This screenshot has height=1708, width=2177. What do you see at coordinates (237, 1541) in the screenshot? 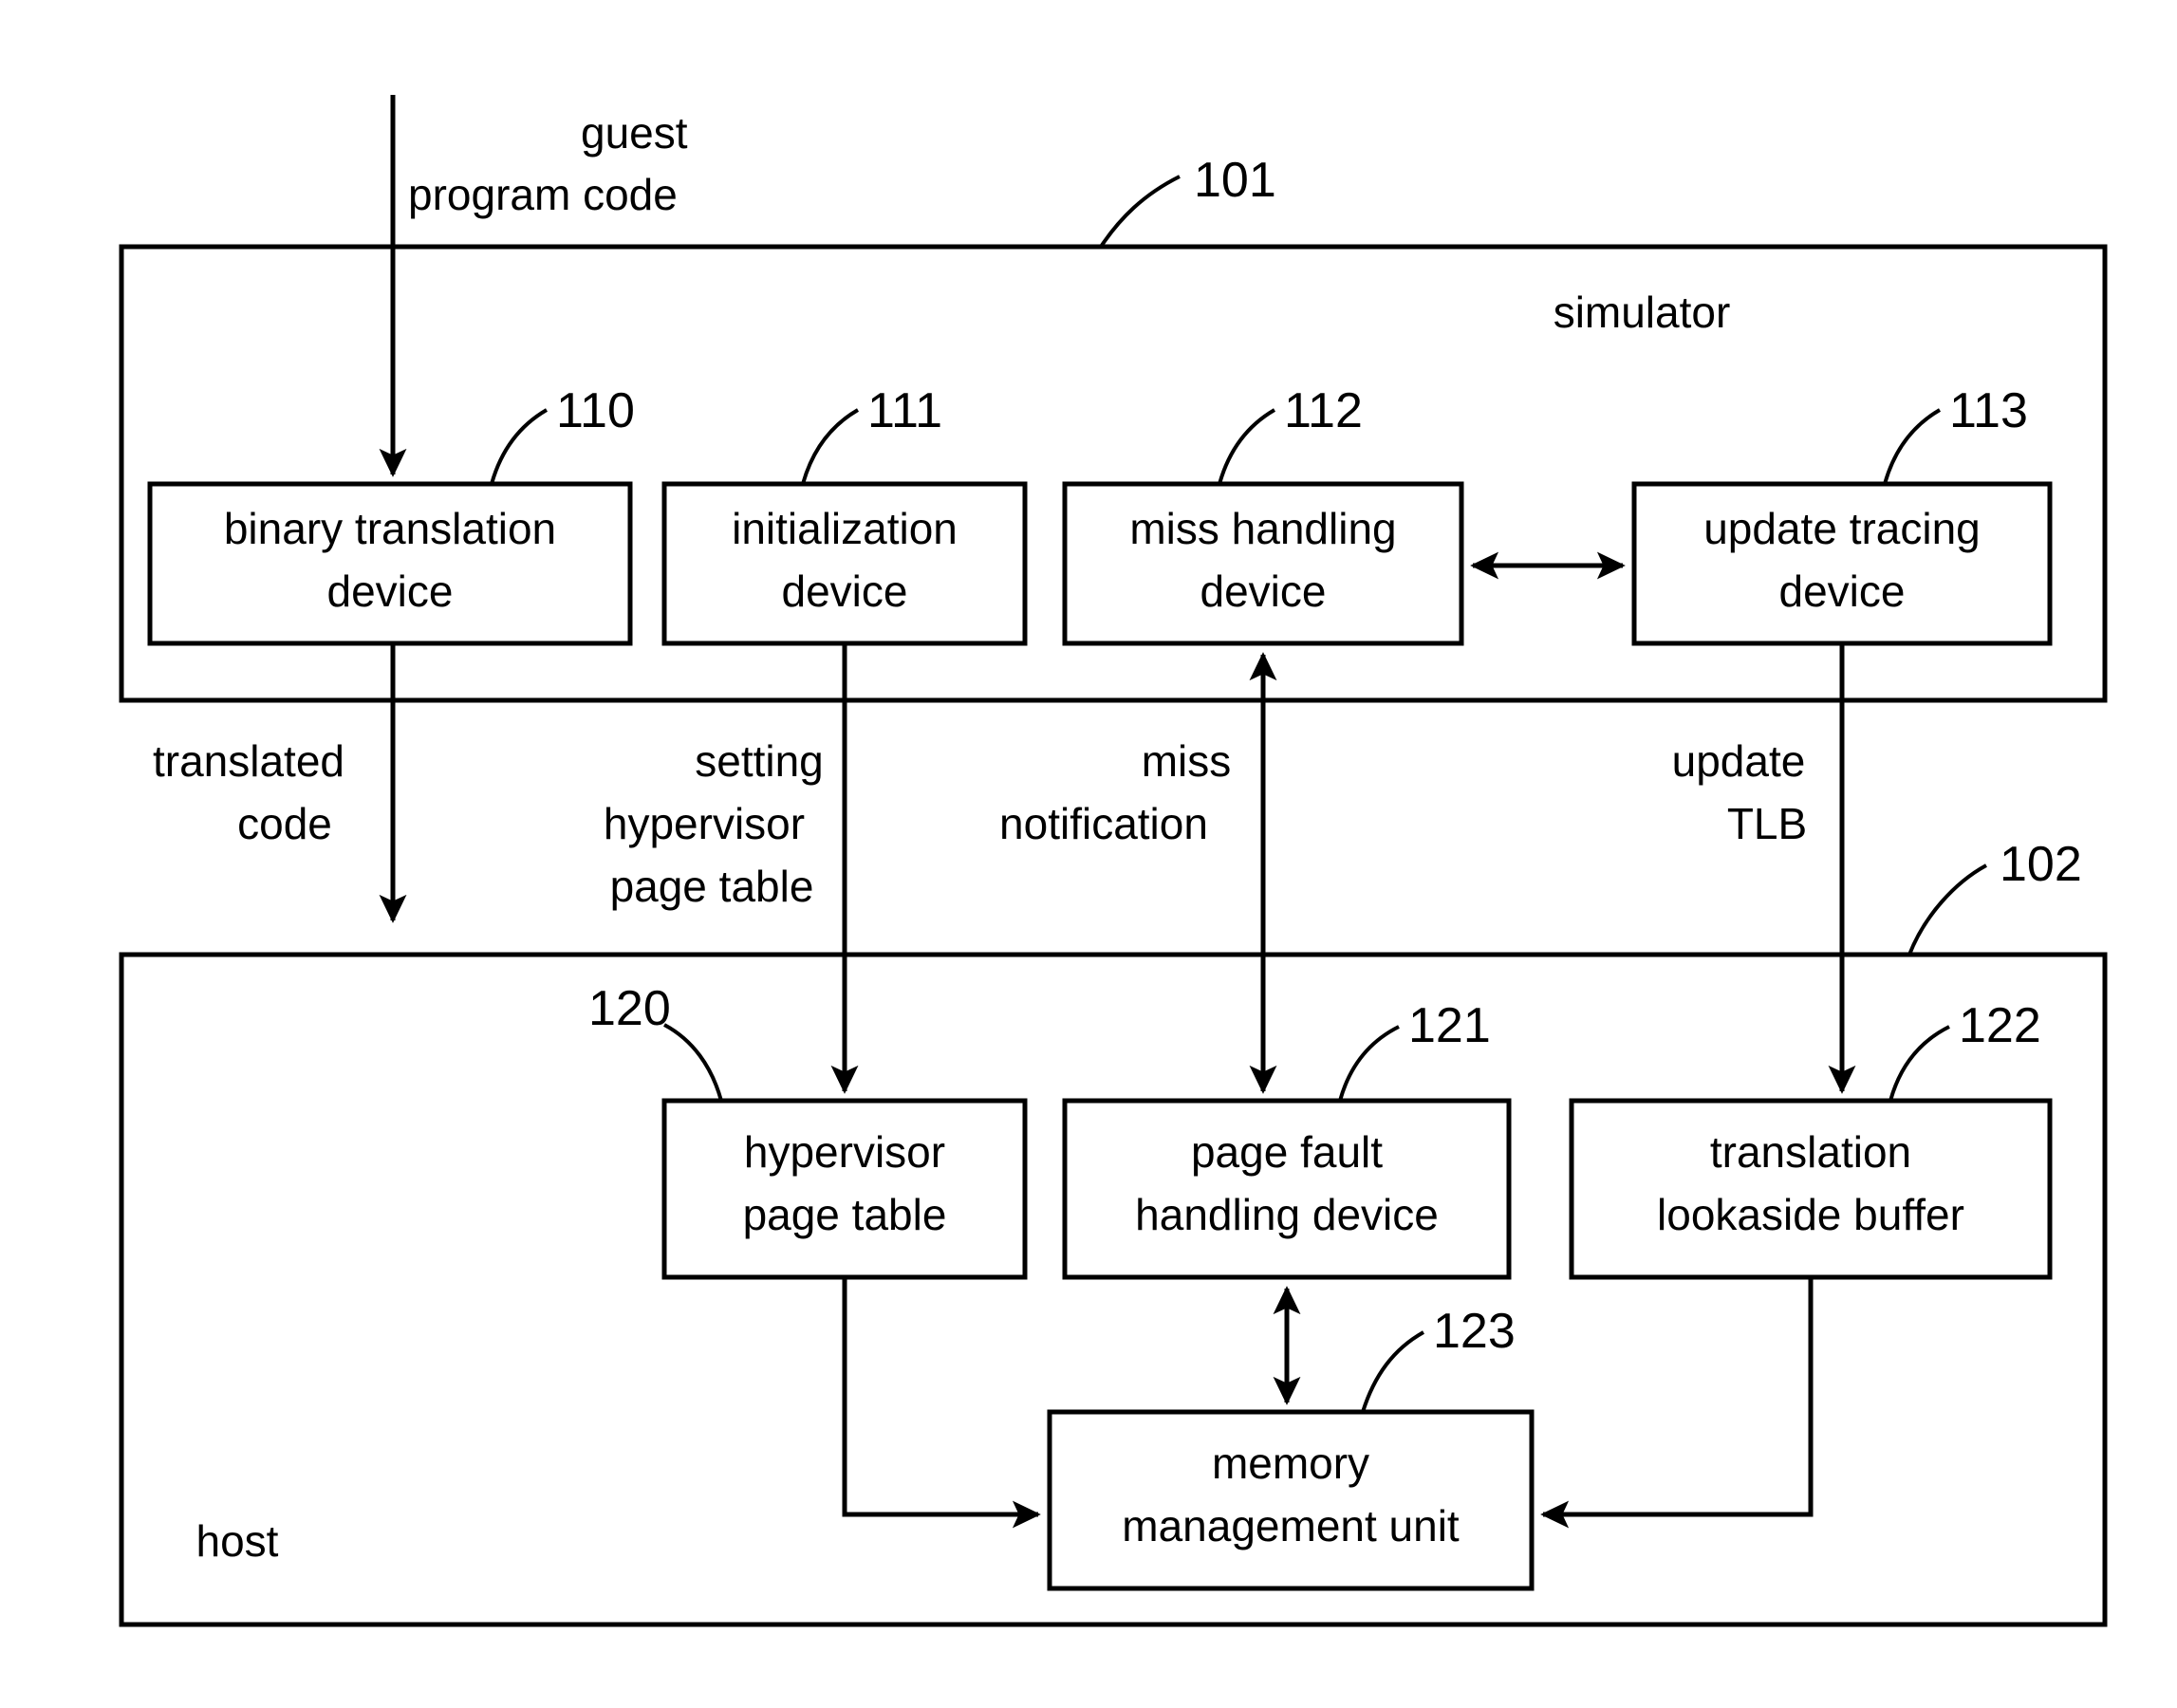
I see `host-frame-label: host` at bounding box center [237, 1541].